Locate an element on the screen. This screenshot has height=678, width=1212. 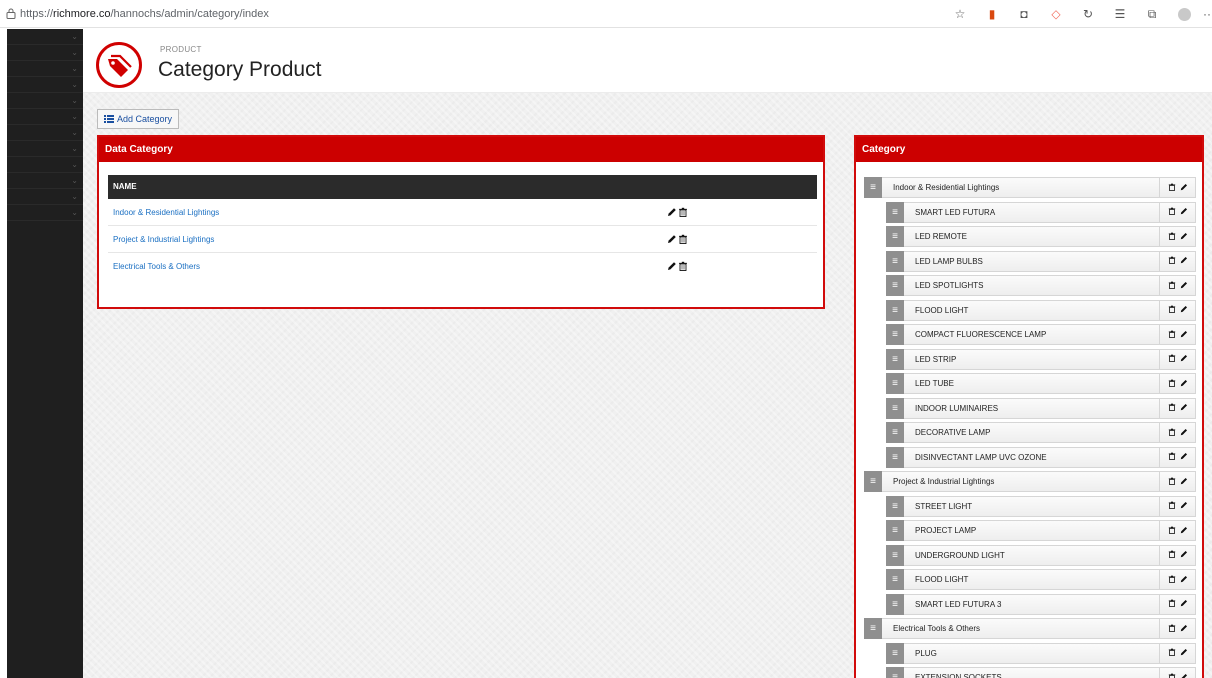
tree-child-node: ≡ INDOOR LUMINAIRES is located at coordinates (1041, 408).